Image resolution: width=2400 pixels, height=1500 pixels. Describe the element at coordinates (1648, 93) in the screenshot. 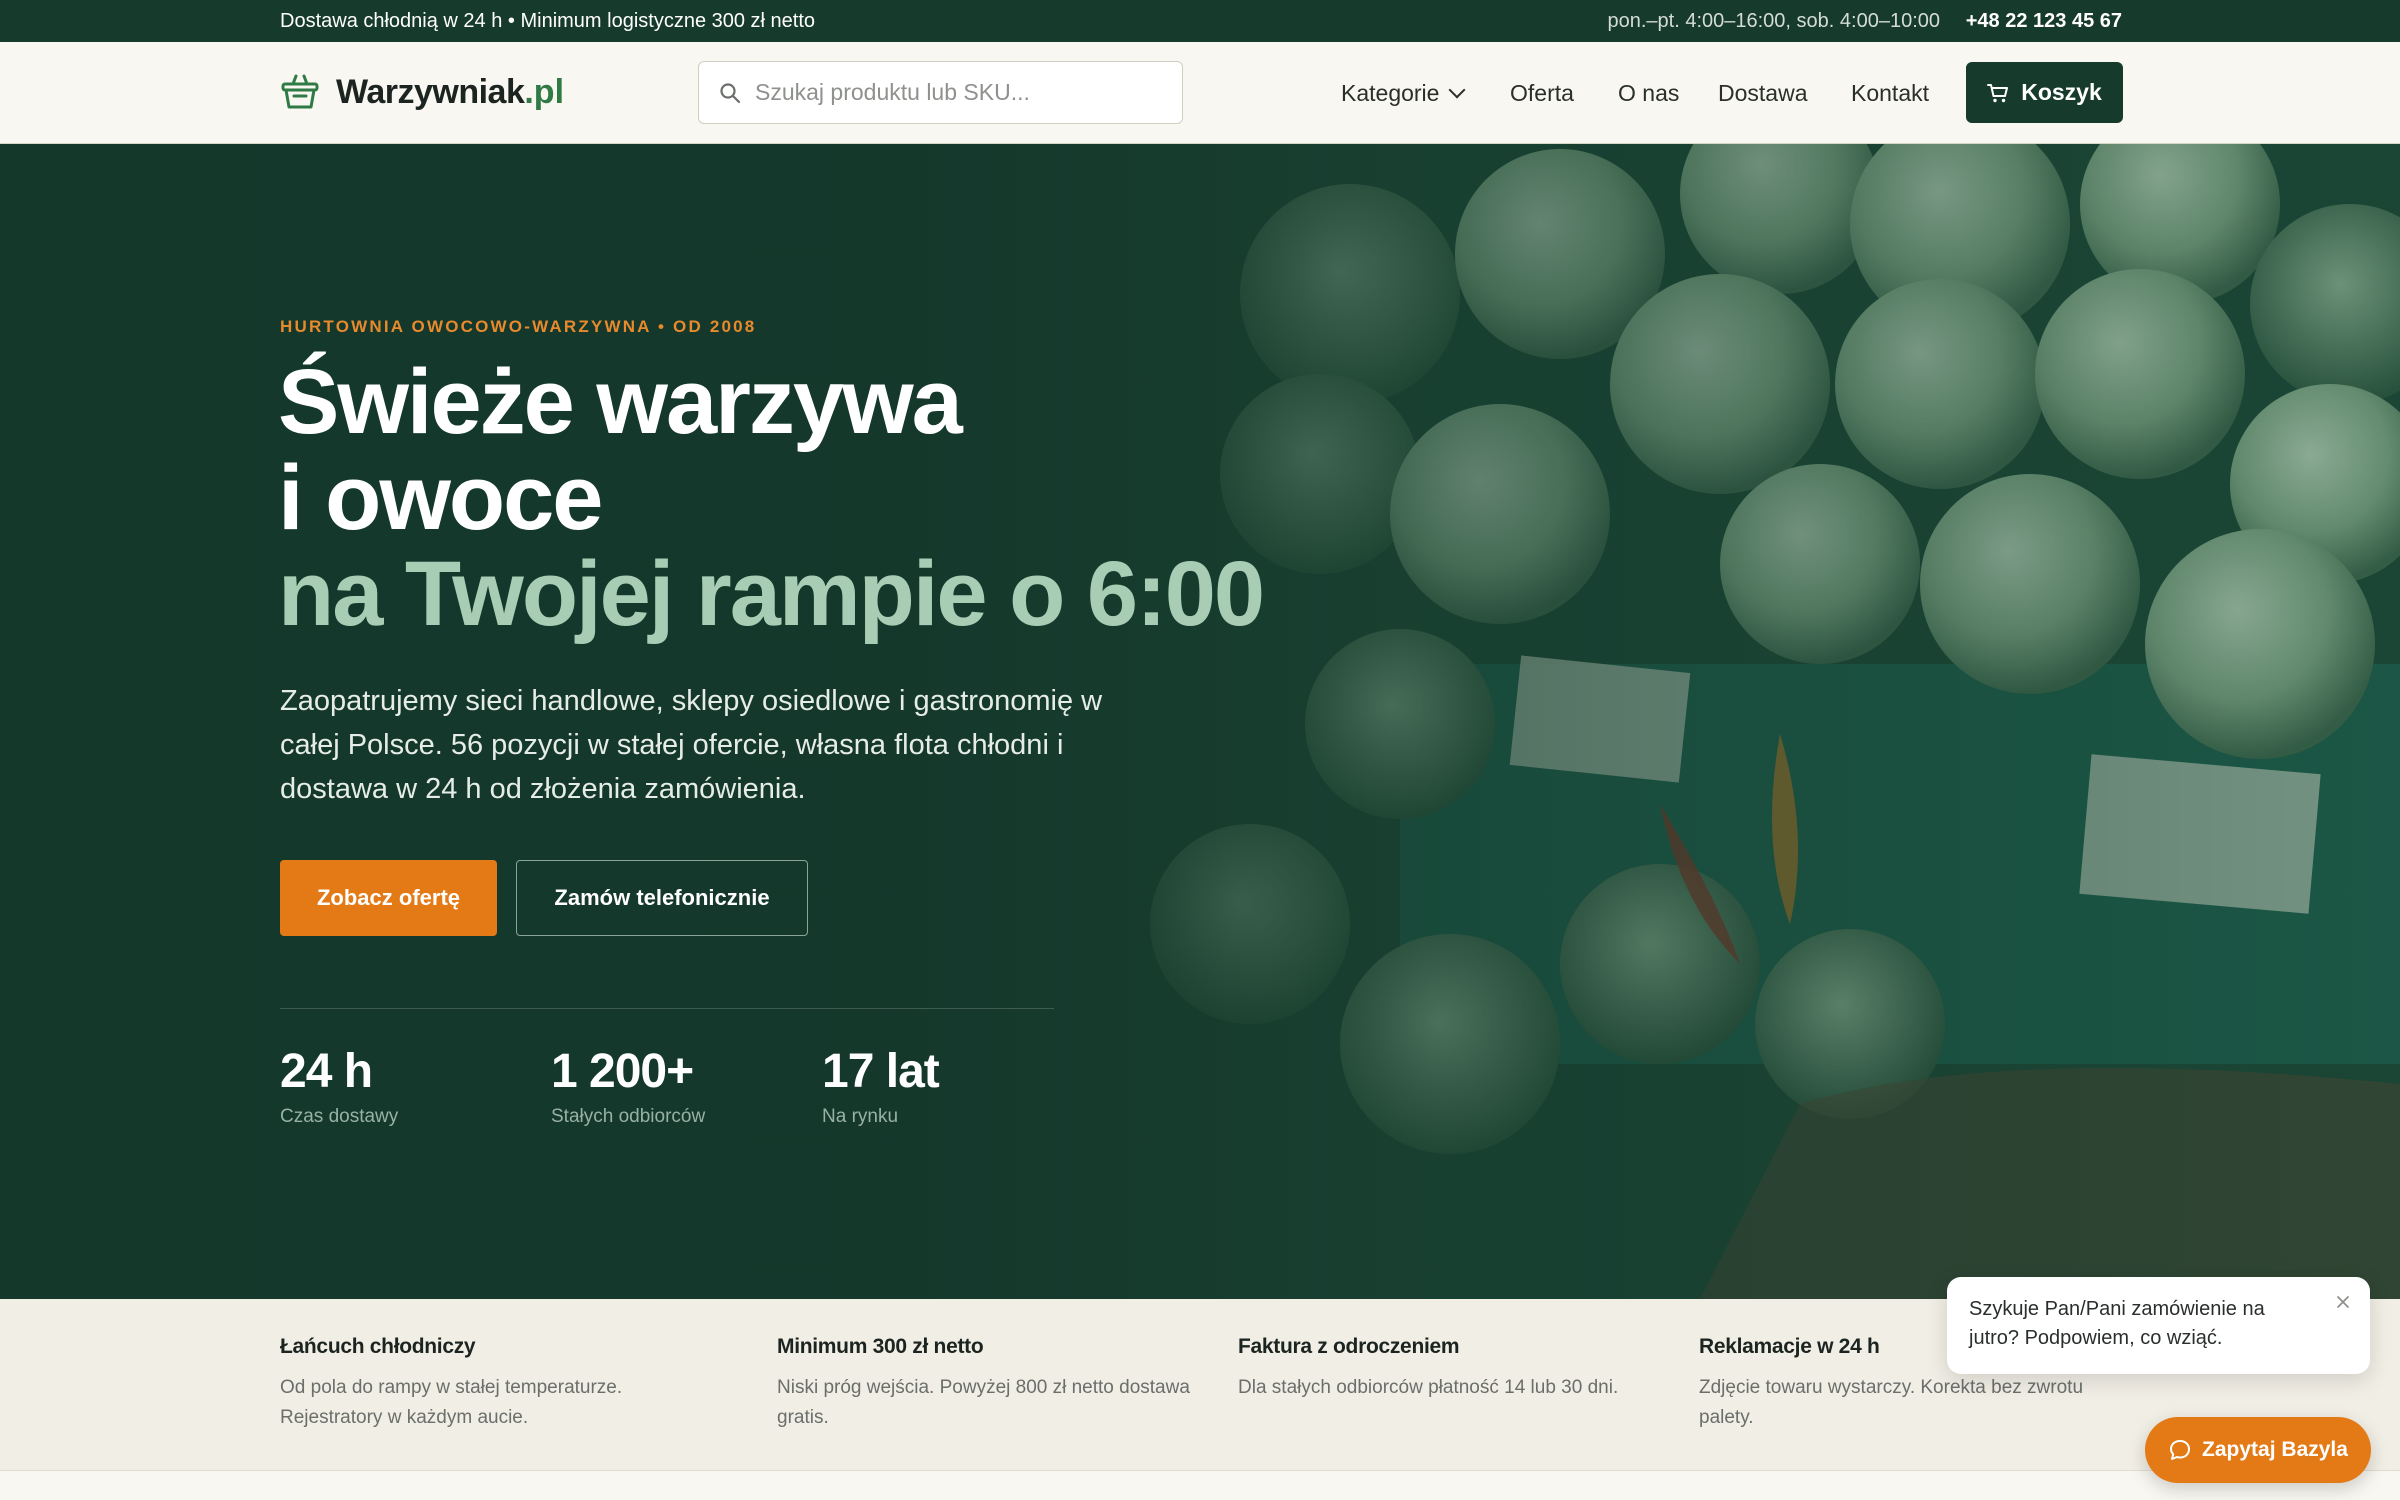

I see `nav-item-about: O nas` at that location.